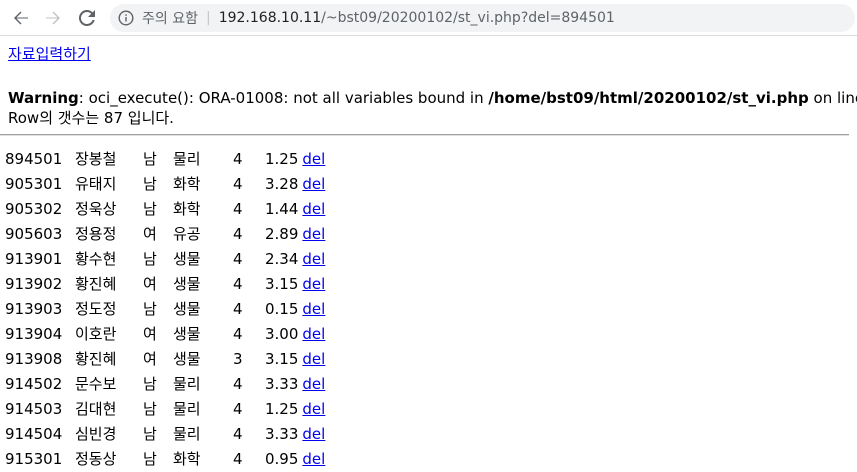  What do you see at coordinates (96, 459) in the screenshot?
I see `student-name-cell: 정동상` at bounding box center [96, 459].